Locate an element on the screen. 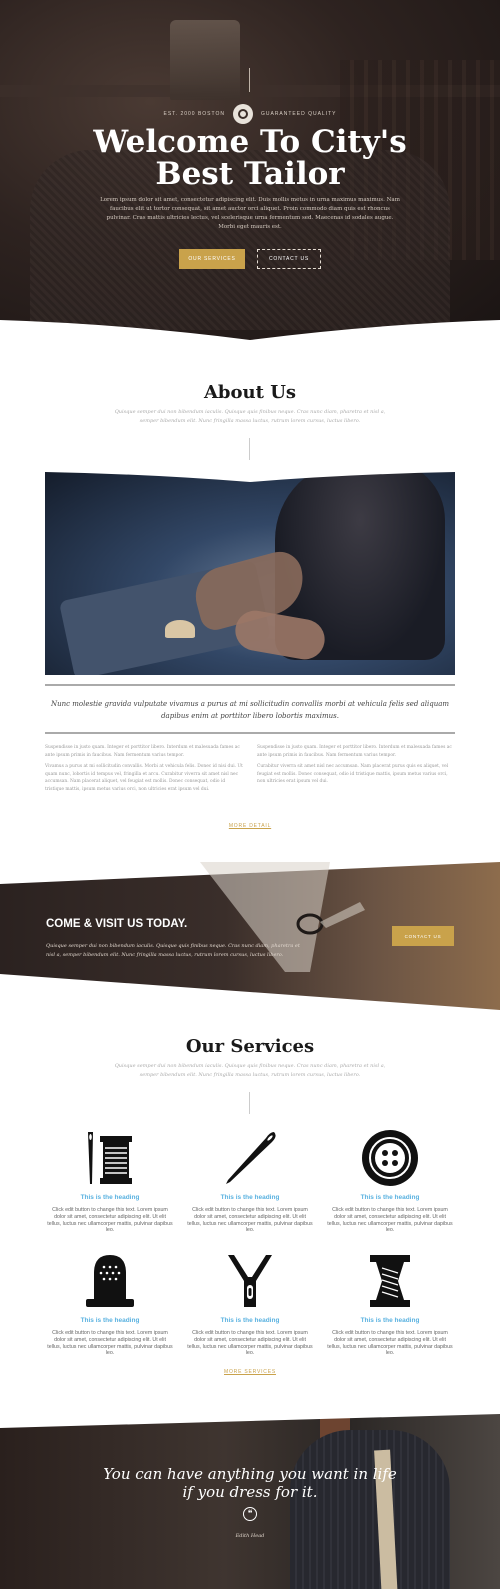  hero-badge-quality: GUARANTEED QUALITY is located at coordinates (298, 114).